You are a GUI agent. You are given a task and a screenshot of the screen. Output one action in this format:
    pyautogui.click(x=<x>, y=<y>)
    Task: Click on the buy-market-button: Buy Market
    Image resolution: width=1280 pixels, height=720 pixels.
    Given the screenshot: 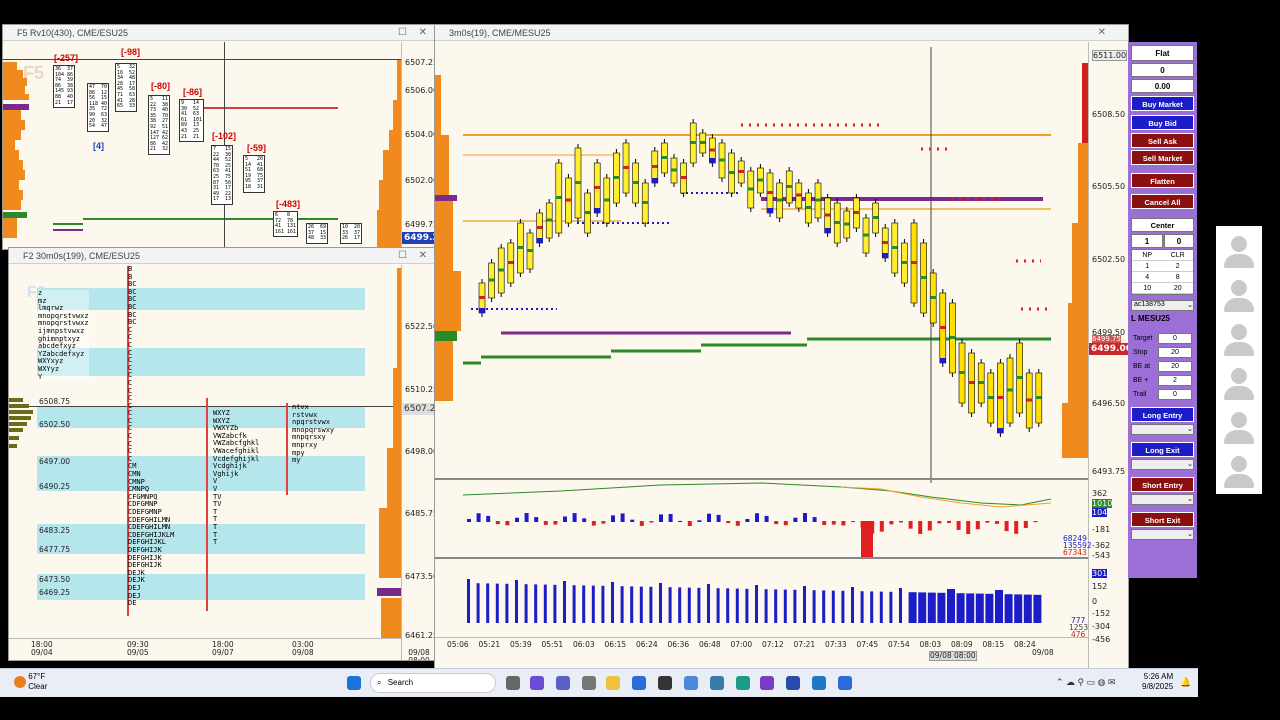 What is the action you would take?
    pyautogui.click(x=1162, y=103)
    